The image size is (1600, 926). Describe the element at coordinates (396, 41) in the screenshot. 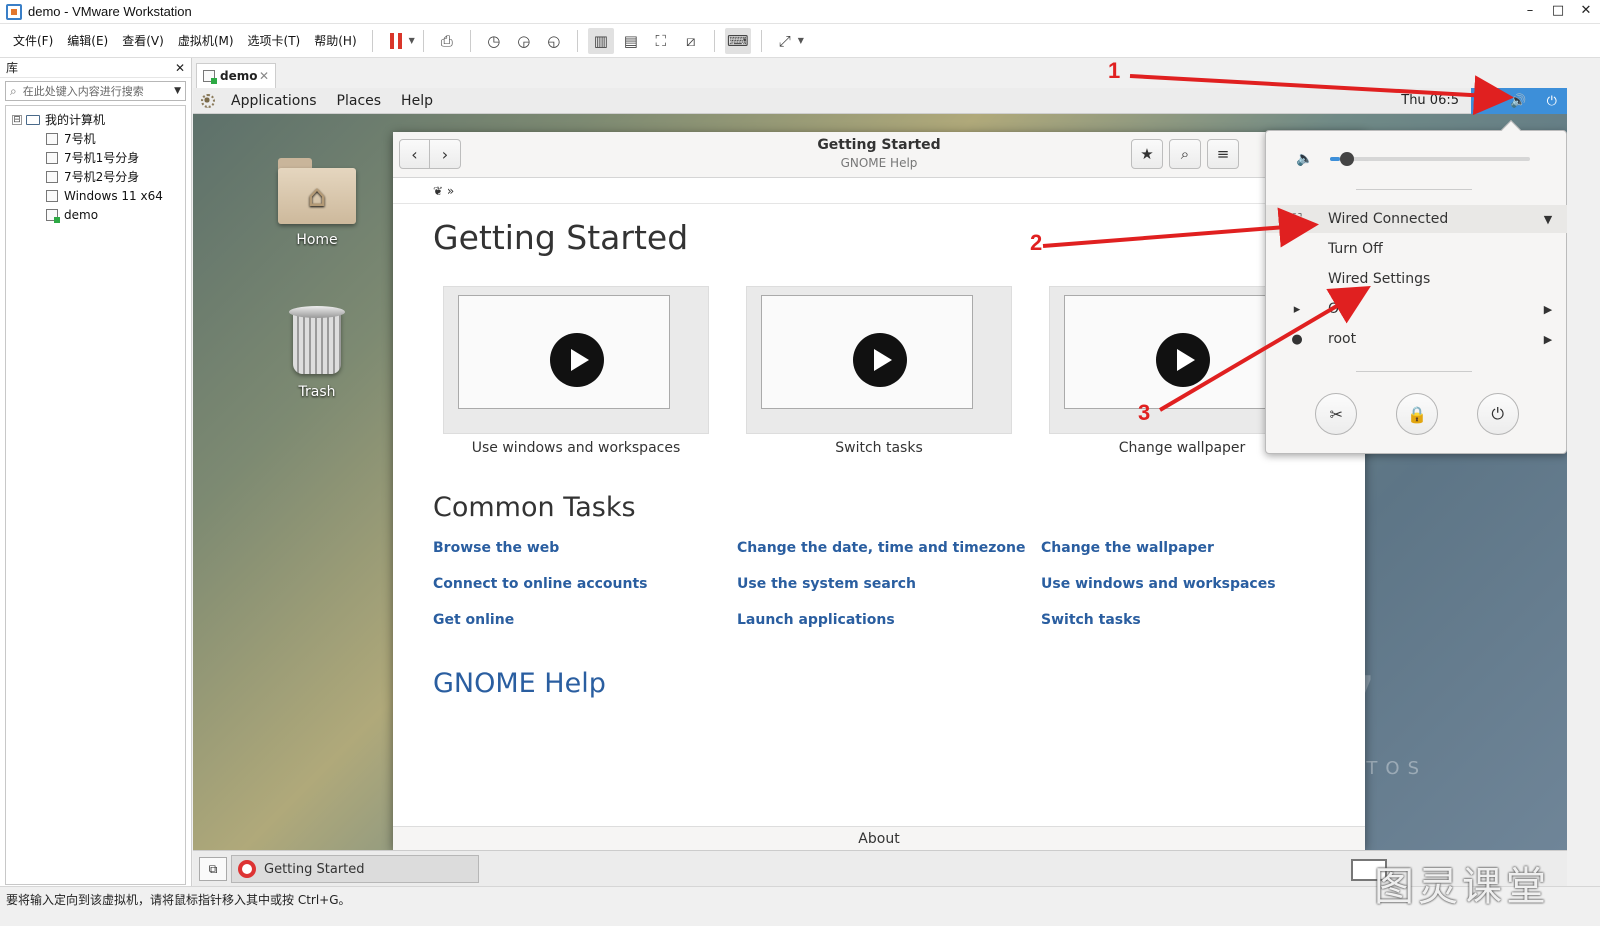

I see `suspend-button` at that location.